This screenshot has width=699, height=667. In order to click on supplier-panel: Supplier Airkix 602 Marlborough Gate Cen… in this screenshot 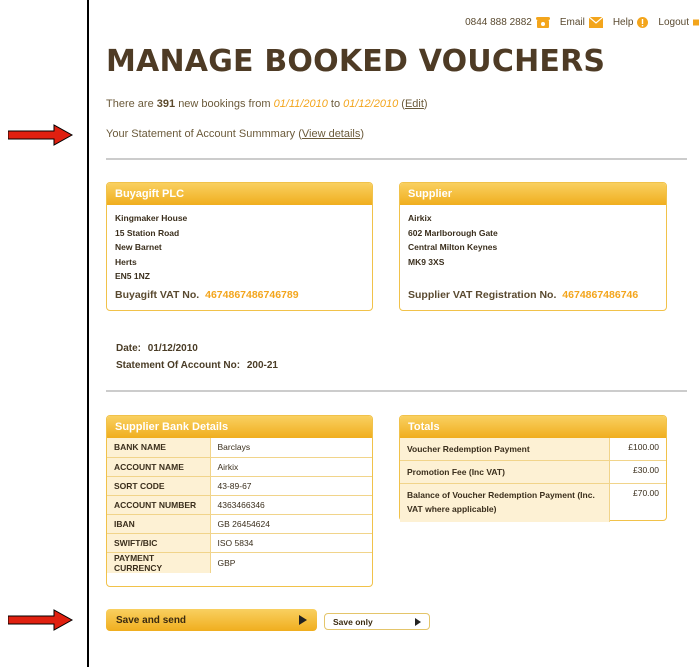, I will do `click(533, 246)`.